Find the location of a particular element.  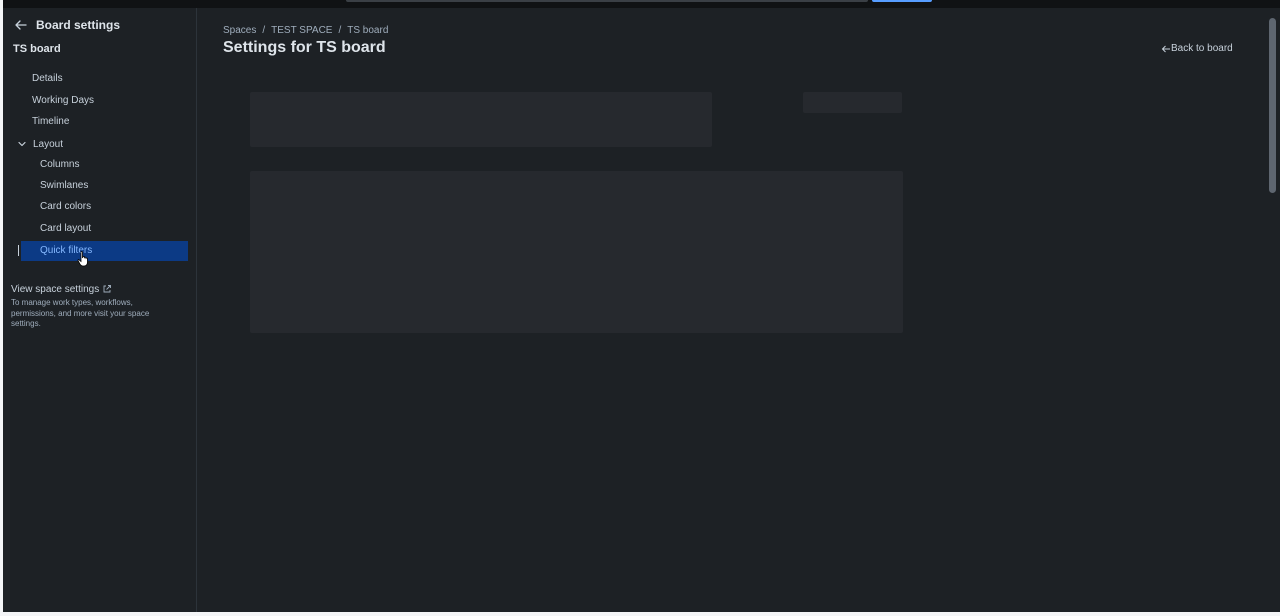

mouse-cursor-icon is located at coordinates (82, 259).